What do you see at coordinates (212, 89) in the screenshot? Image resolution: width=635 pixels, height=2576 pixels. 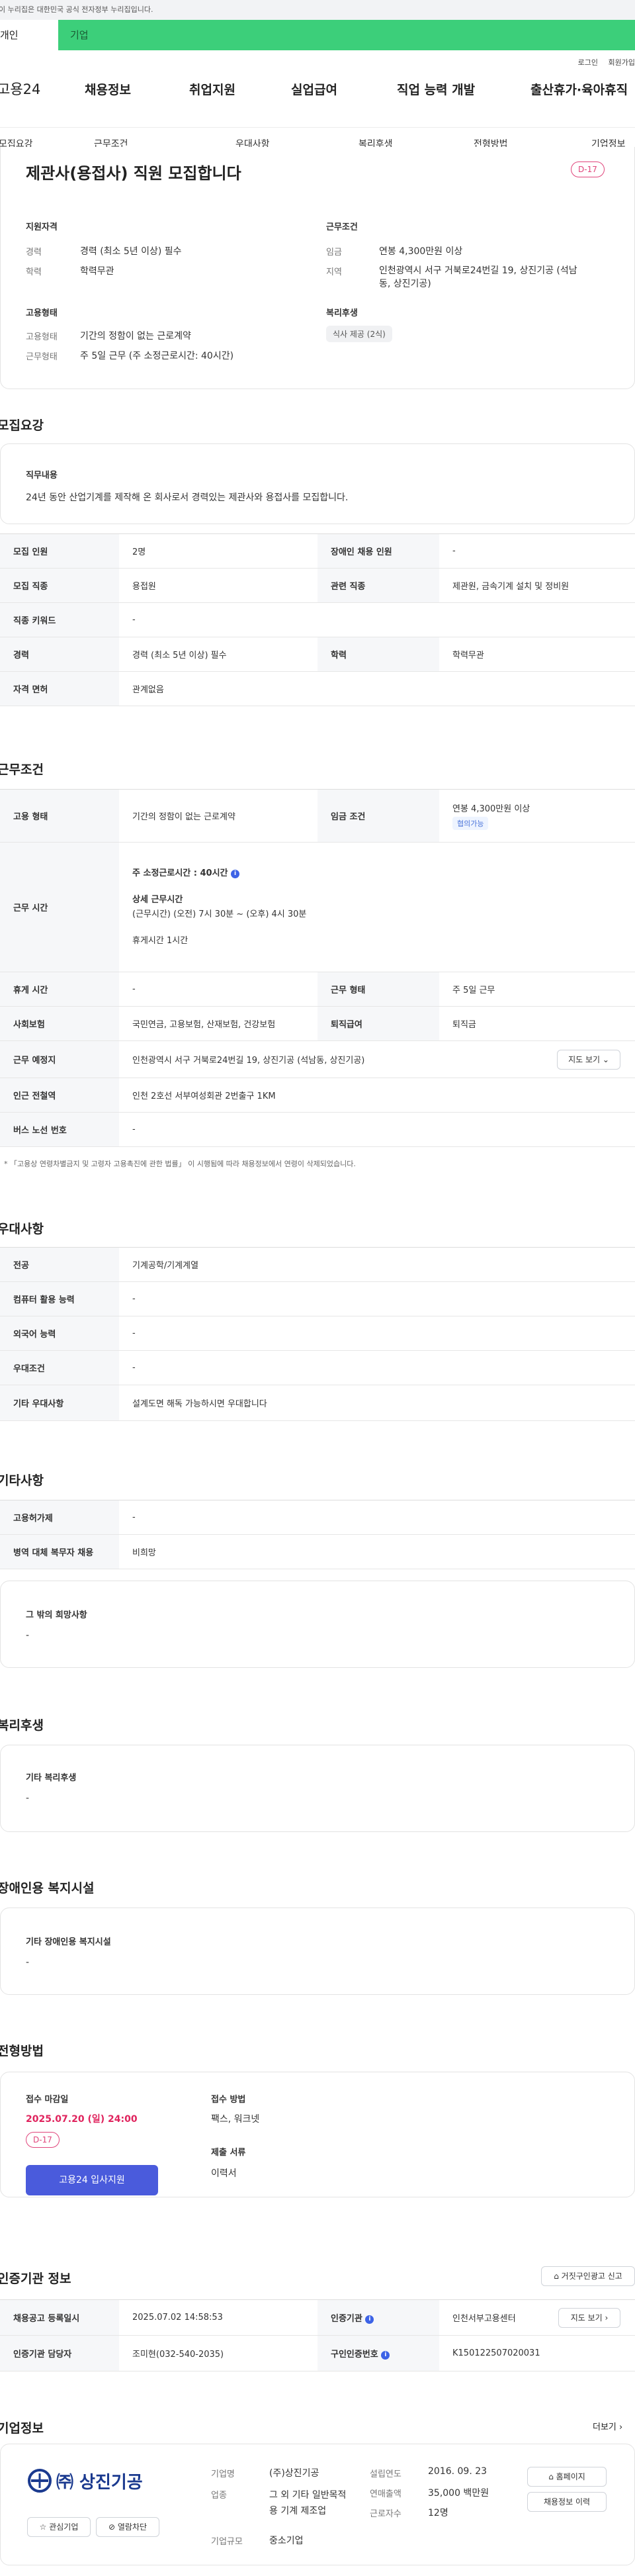 I see `nav-support: 취업지원` at bounding box center [212, 89].